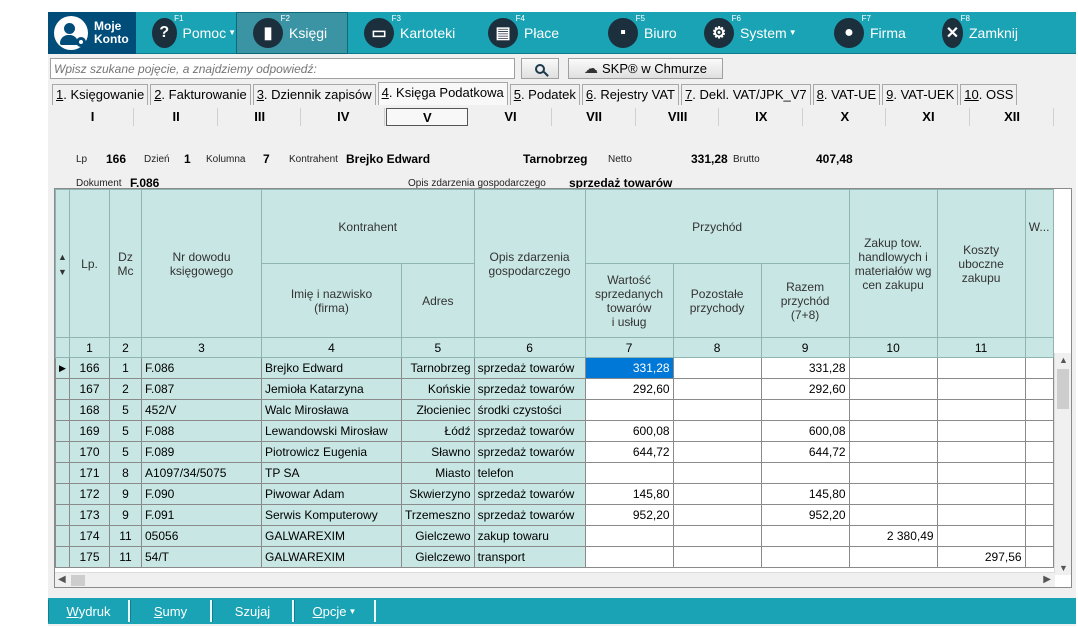  What do you see at coordinates (1062, 464) in the screenshot?
I see `vertical-scrollbar: ▲ ▼` at bounding box center [1062, 464].